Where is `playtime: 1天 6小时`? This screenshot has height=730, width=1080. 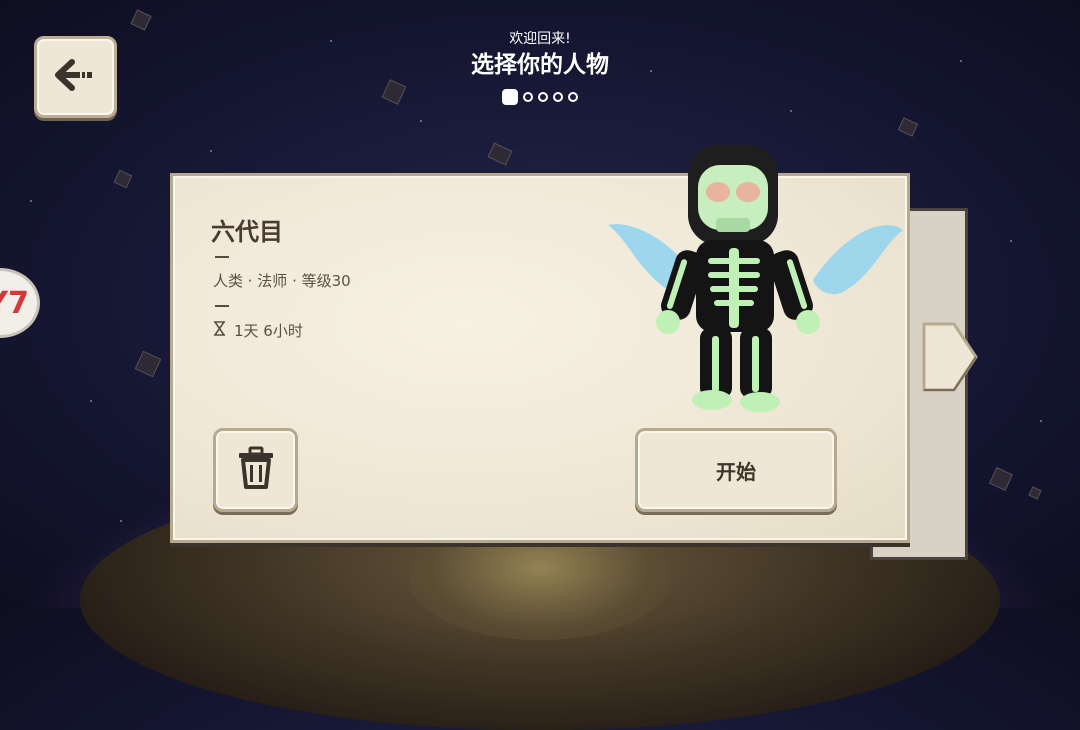
playtime: 1天 6小时 is located at coordinates (258, 330).